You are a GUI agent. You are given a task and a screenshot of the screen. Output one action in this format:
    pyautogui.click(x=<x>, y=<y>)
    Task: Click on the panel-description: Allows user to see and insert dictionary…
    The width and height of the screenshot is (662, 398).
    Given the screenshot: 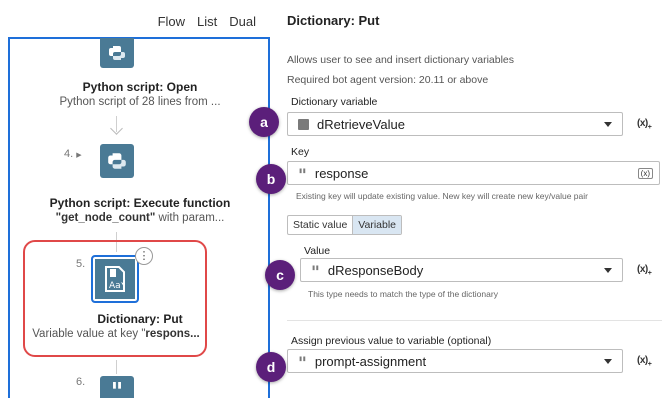 What is the action you would take?
    pyautogui.click(x=401, y=60)
    